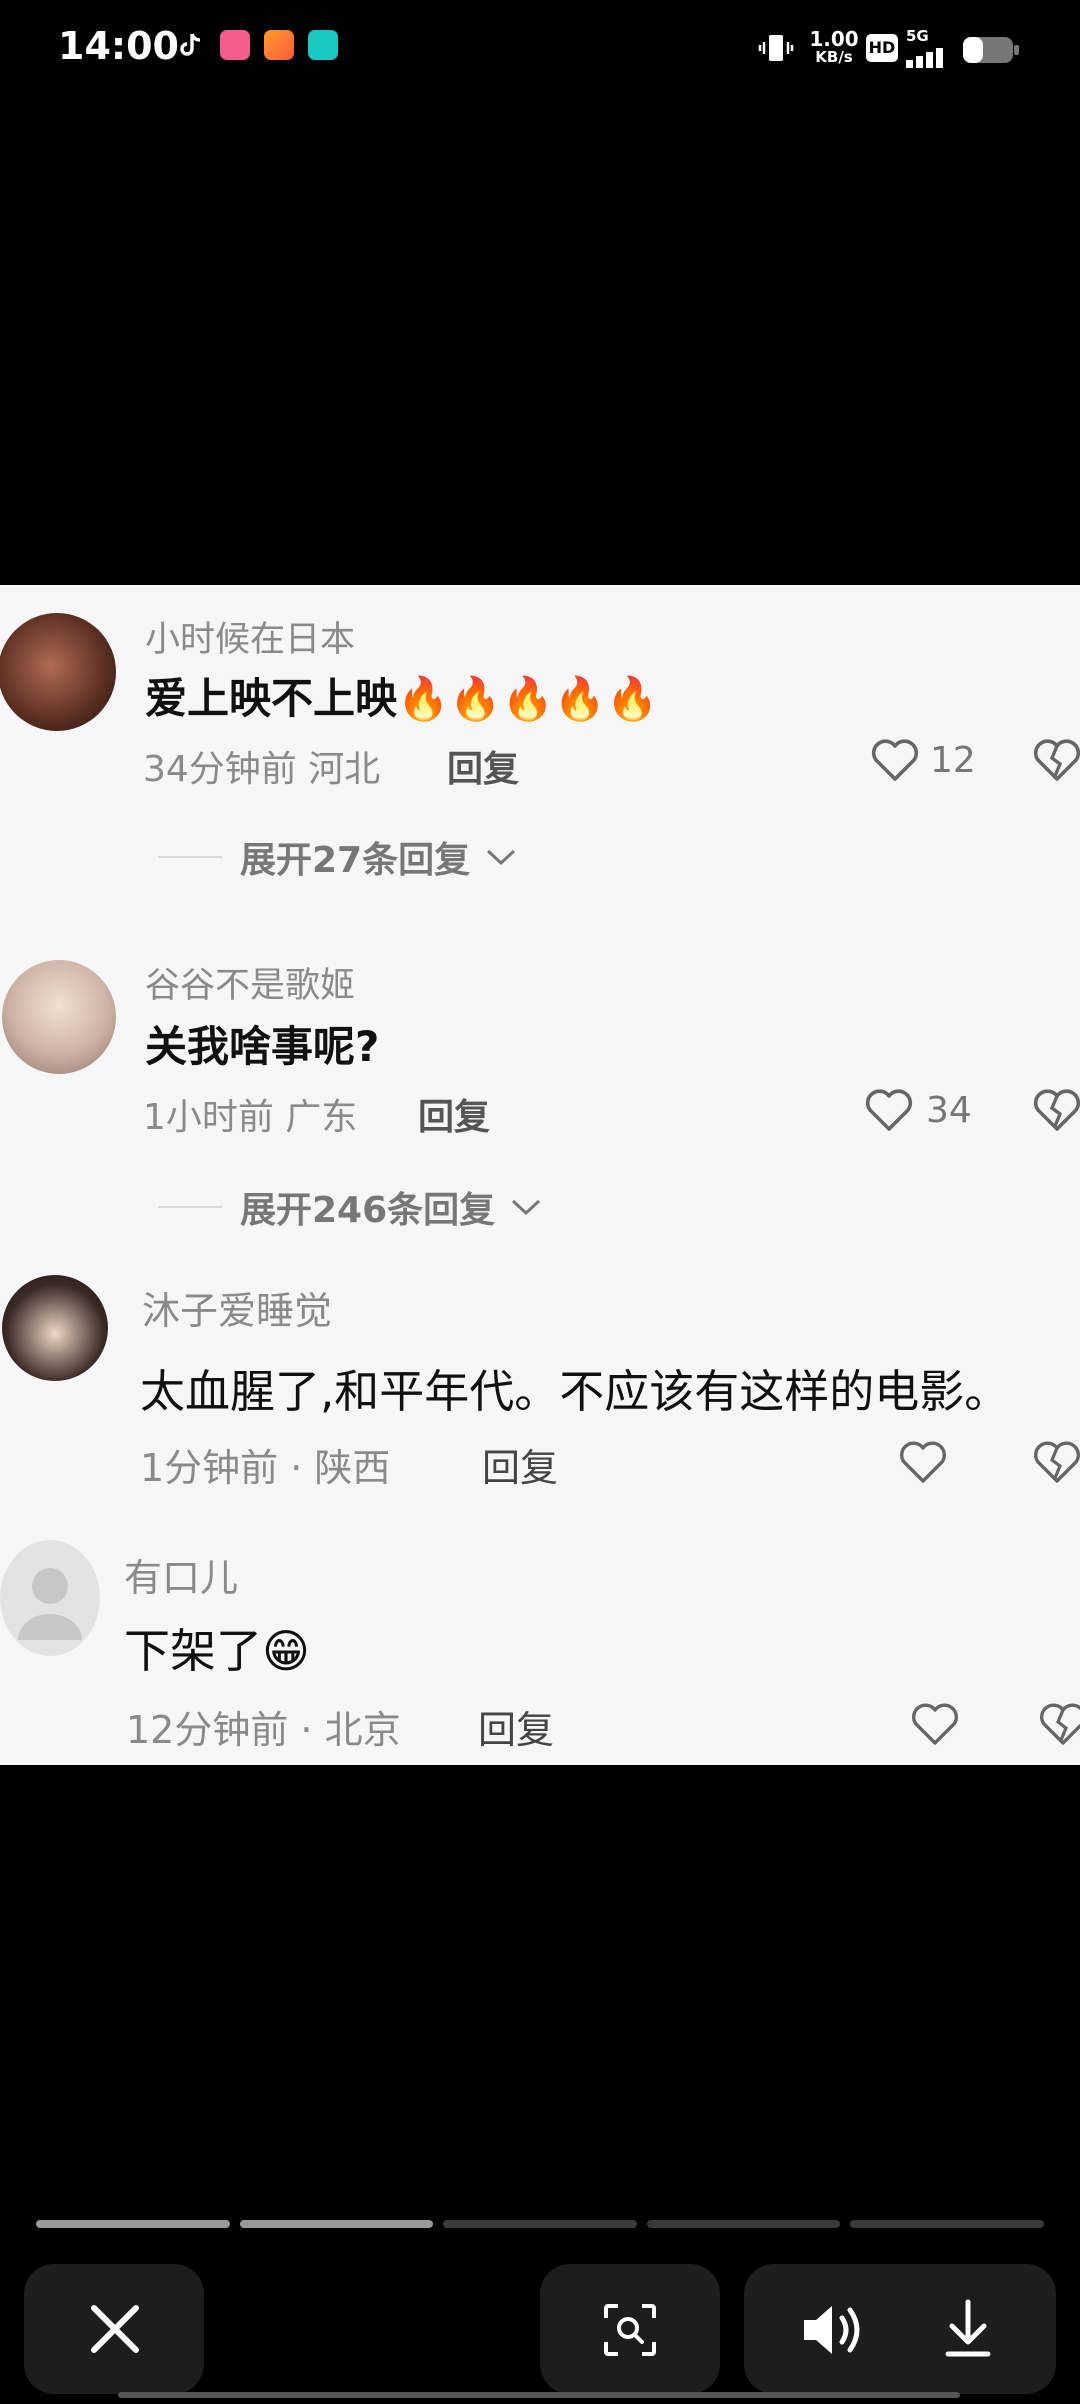 The width and height of the screenshot is (1080, 2404). Describe the element at coordinates (368, 1210) in the screenshot. I see `expand-label: 展开246条回复` at that location.